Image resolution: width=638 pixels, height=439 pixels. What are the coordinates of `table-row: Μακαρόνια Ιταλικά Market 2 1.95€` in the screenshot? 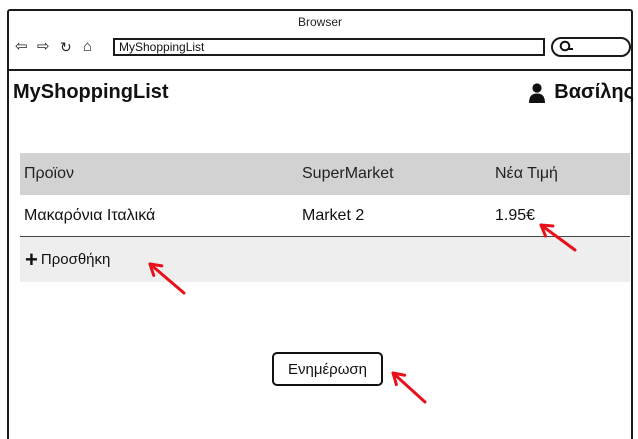 It's located at (325, 216).